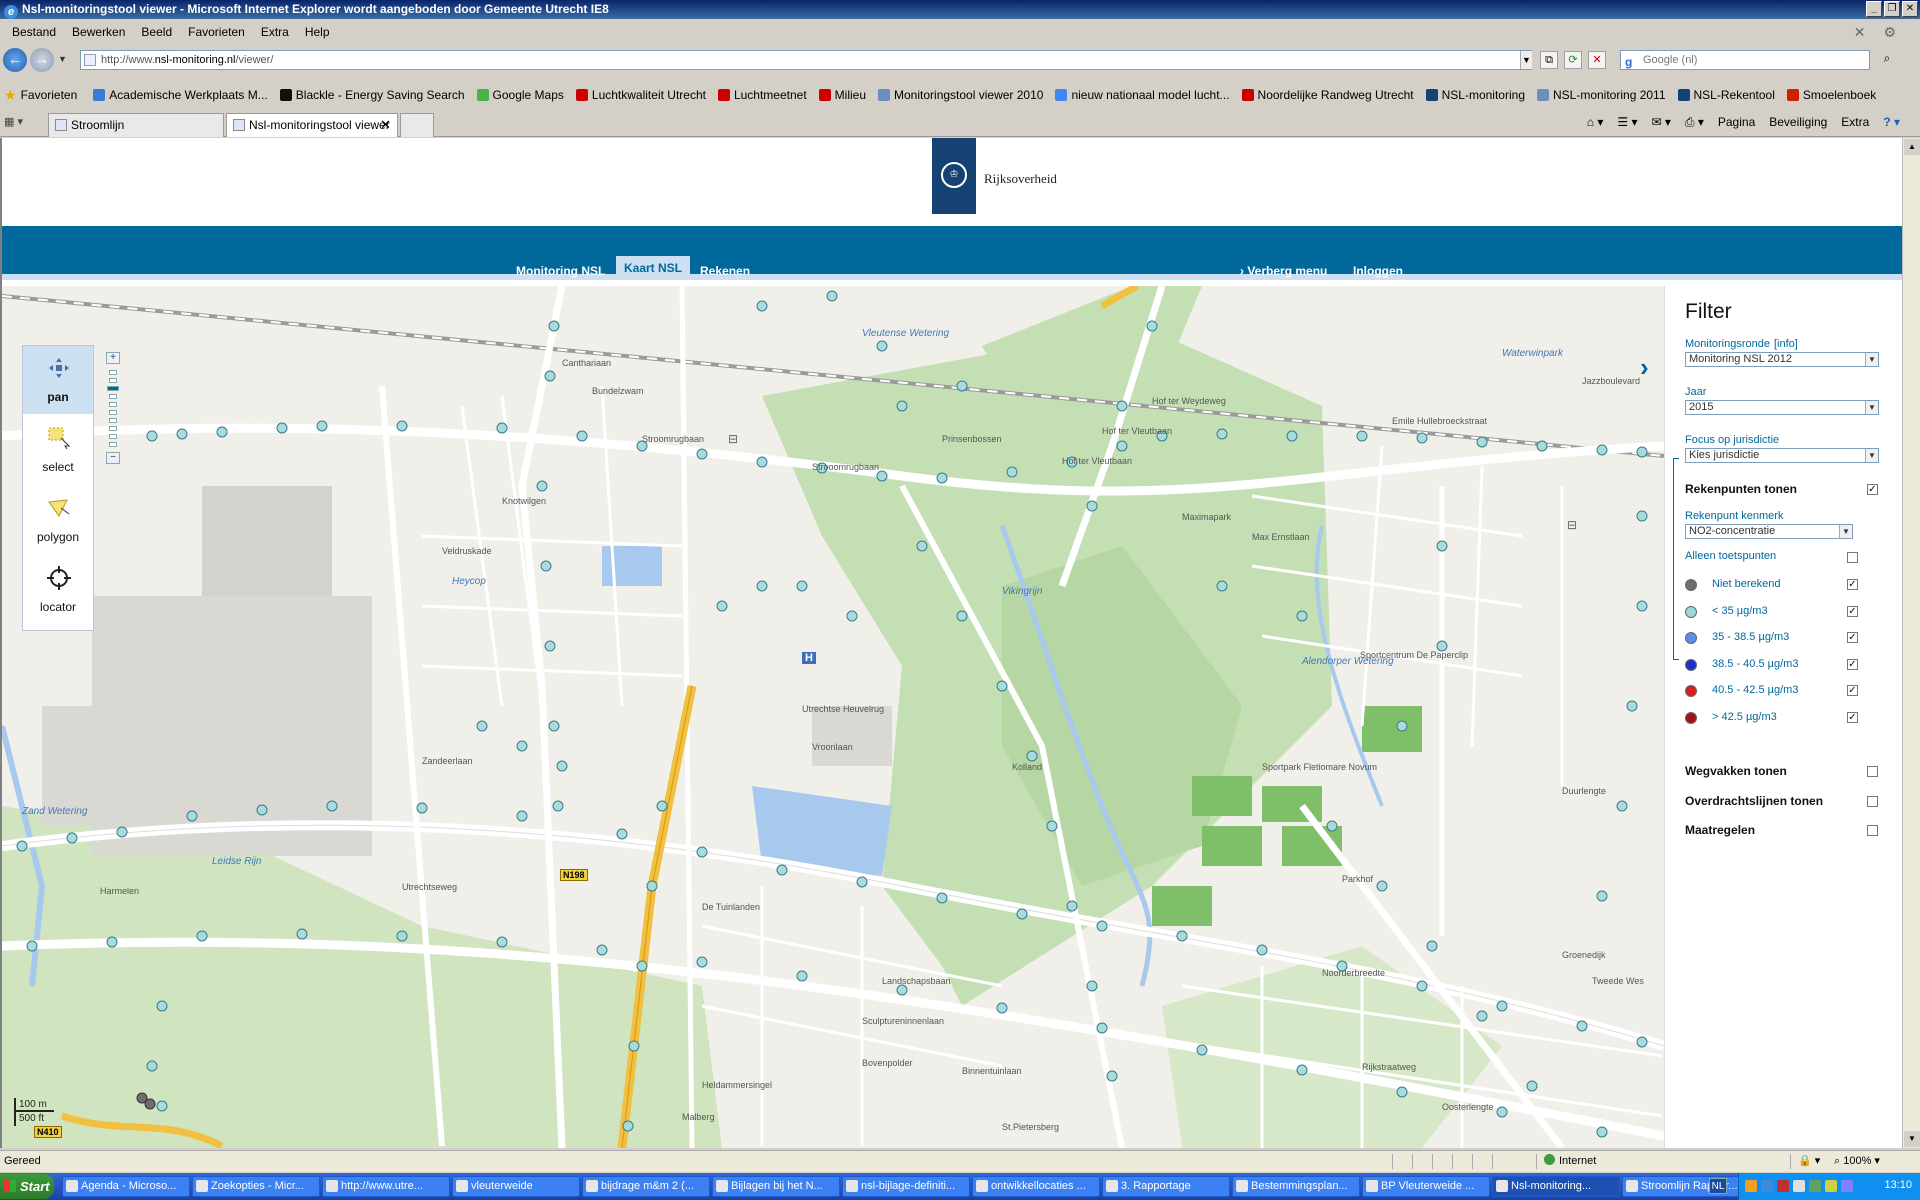 Image resolution: width=1920 pixels, height=1200 pixels. Describe the element at coordinates (1718, 1186) in the screenshot. I see `language-indicator: NL` at that location.